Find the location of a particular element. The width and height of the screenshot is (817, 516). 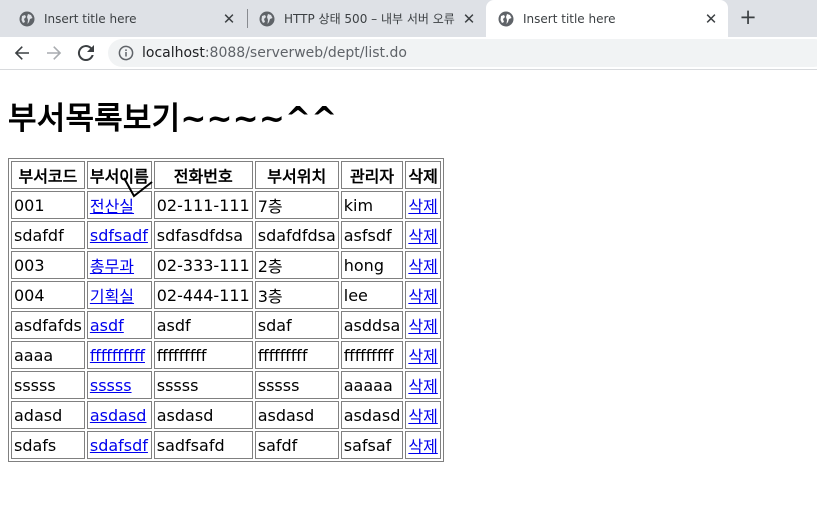

tab-http-500-error: HTTP 상태 500 – 내부 서버 오류 ✕ is located at coordinates (363, 18).